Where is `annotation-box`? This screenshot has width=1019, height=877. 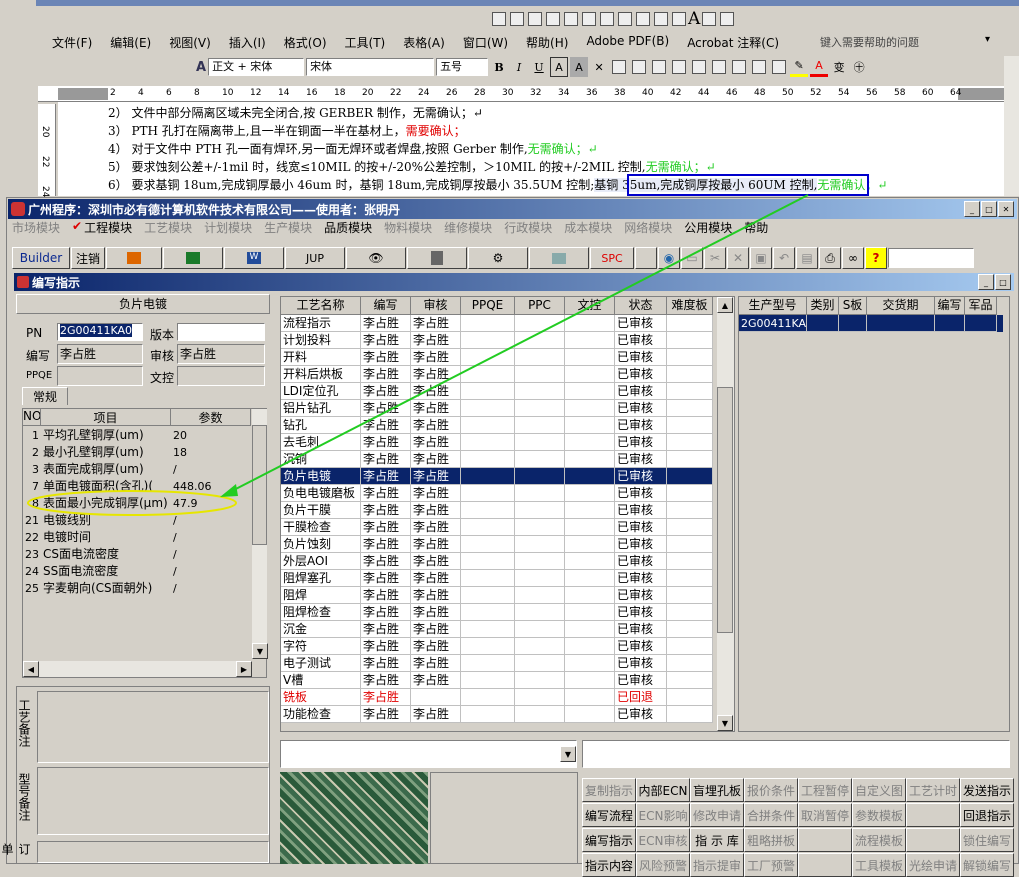 annotation-box is located at coordinates (748, 185).